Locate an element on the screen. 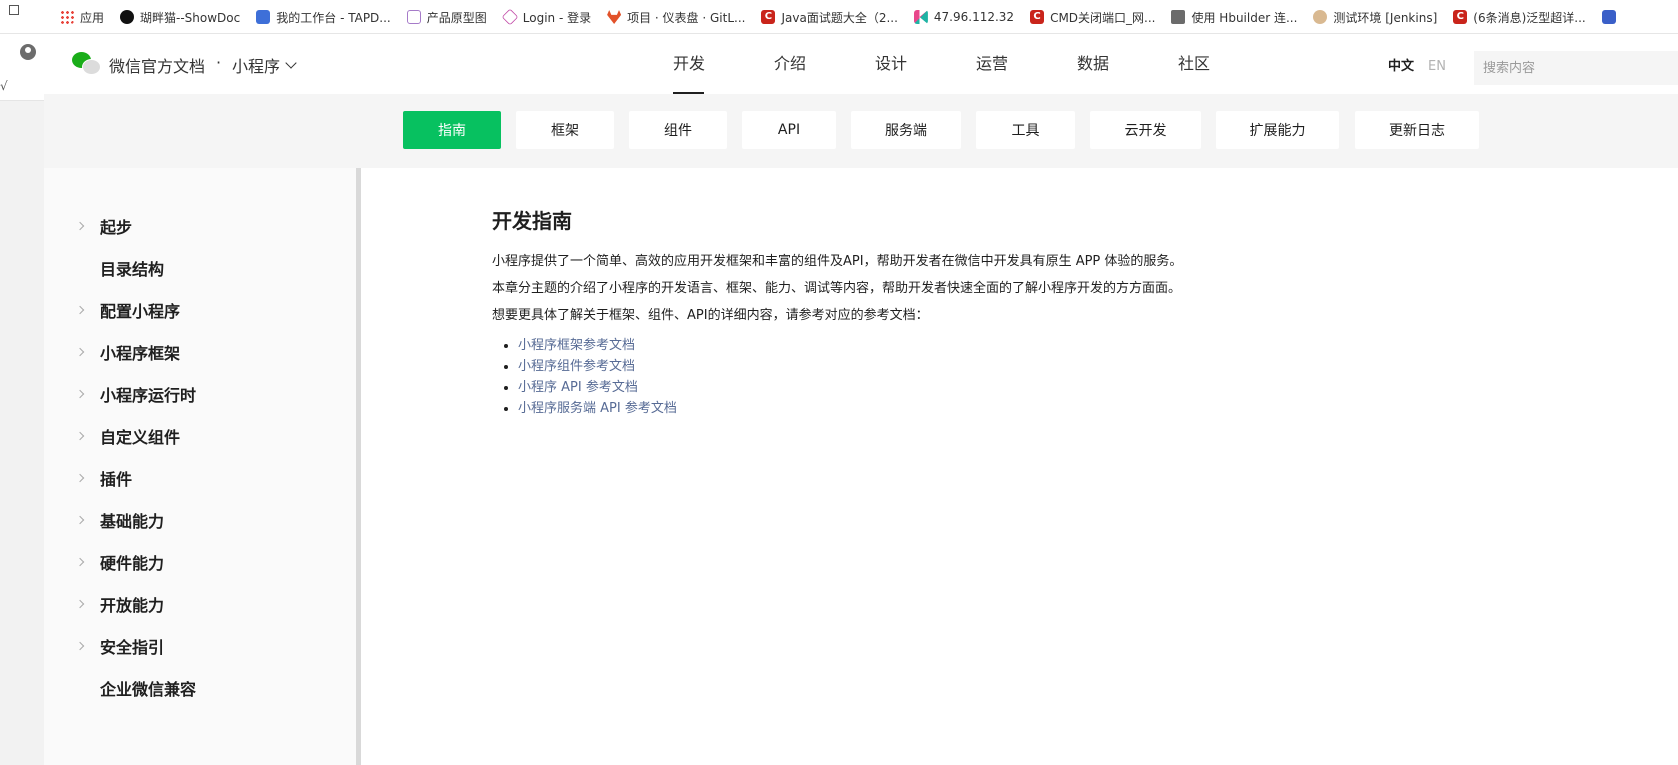  sidebar-item-open: 开放能力 is located at coordinates (200, 604).